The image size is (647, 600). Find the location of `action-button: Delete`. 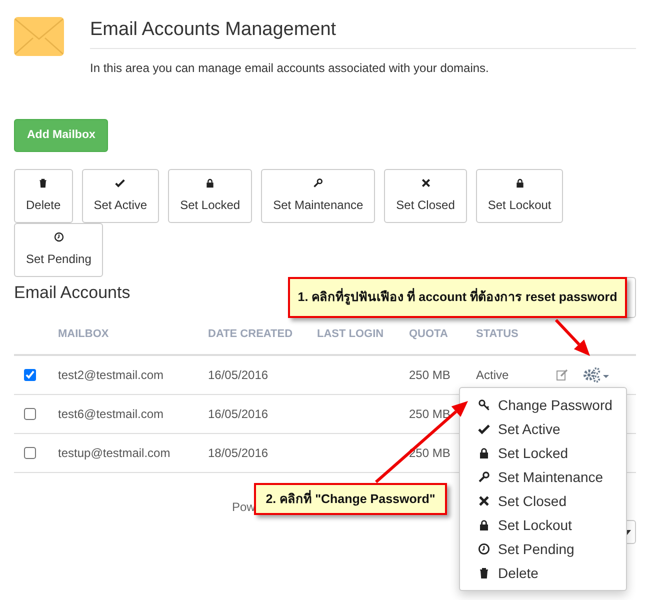

action-button: Delete is located at coordinates (43, 196).